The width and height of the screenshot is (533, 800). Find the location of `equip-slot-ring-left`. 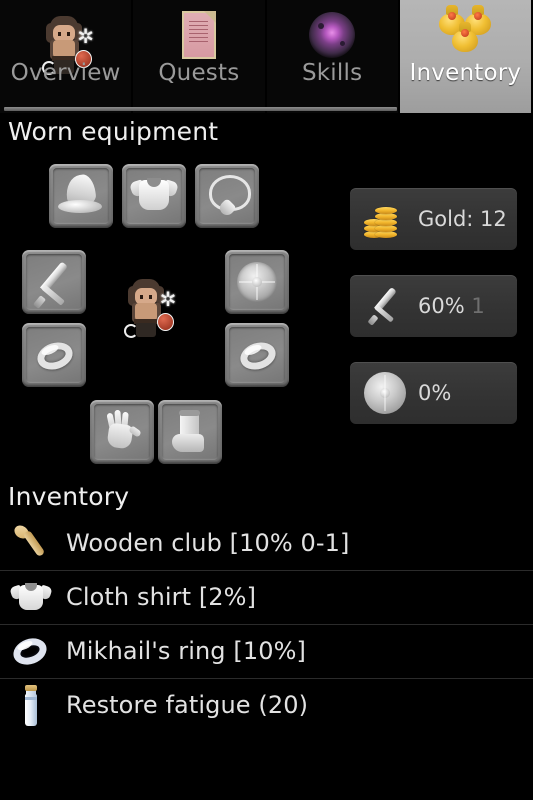

equip-slot-ring-left is located at coordinates (54, 354).